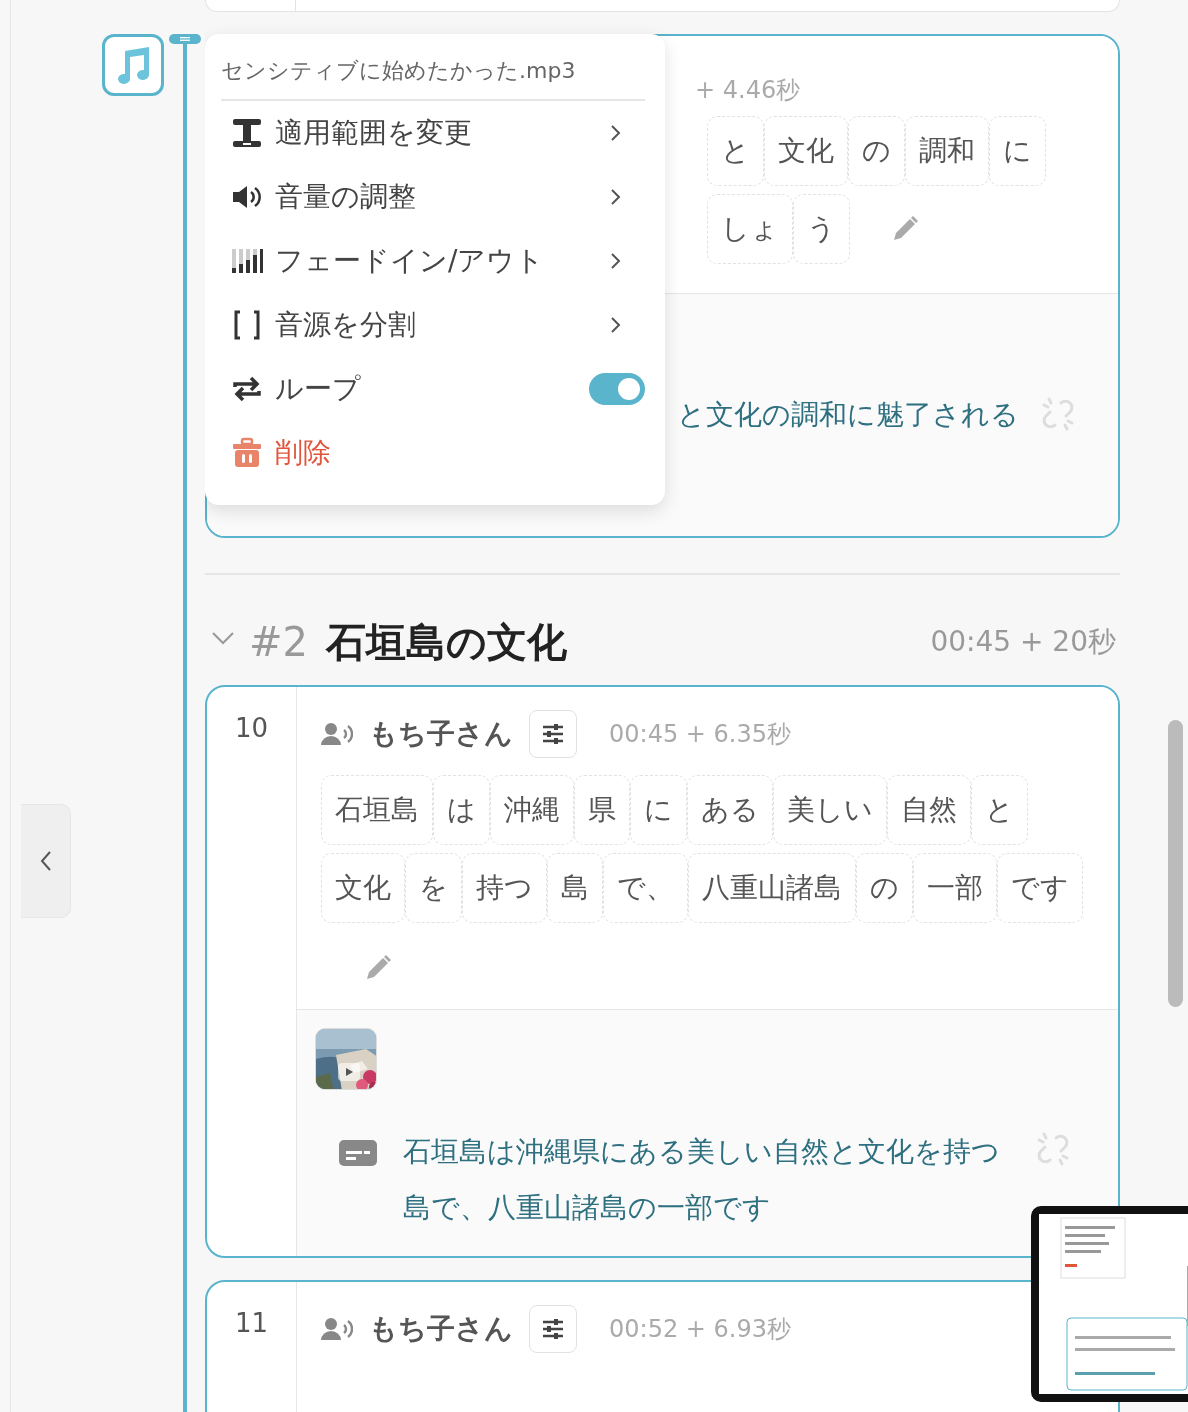 The height and width of the screenshot is (1412, 1188). Describe the element at coordinates (358, 1153) in the screenshot. I see `caption-icon` at that location.